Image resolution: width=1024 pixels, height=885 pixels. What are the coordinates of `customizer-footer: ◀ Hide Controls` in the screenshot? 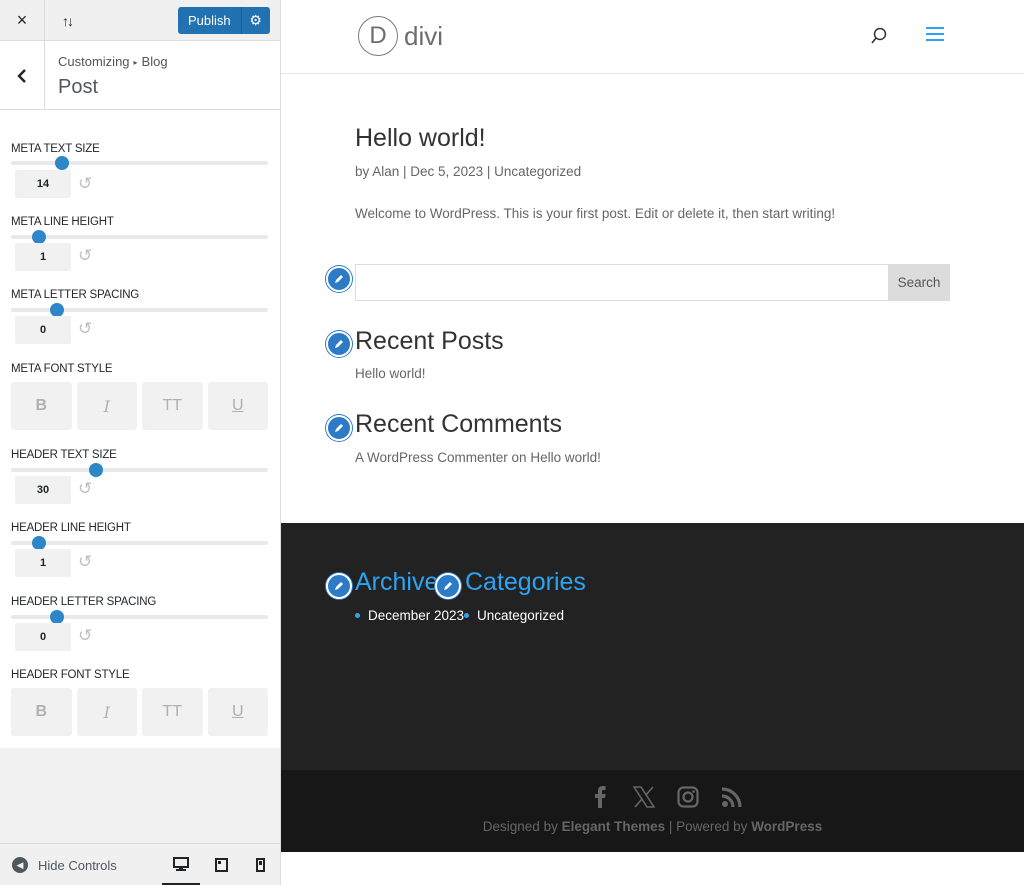 It's located at (140, 864).